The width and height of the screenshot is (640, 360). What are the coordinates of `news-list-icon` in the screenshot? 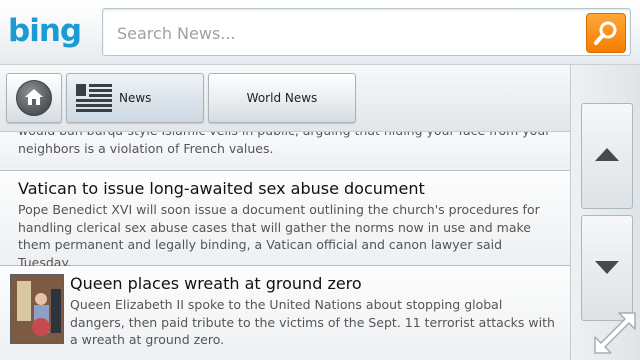 It's located at (94, 98).